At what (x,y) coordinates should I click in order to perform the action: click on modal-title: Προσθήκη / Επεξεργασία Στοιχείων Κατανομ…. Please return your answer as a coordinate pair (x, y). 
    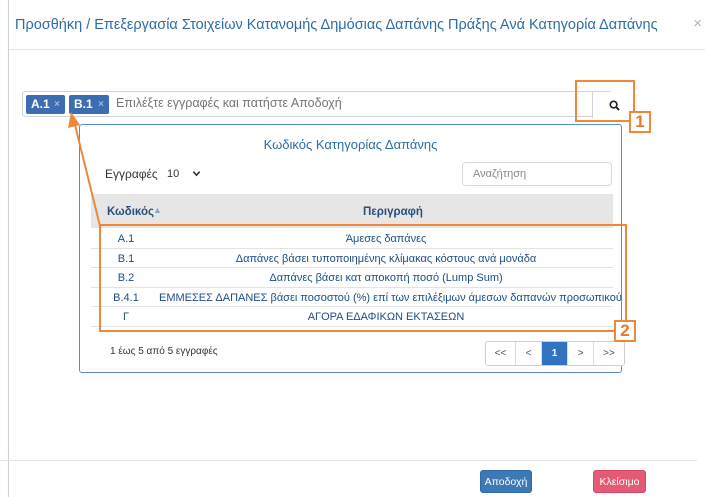
    Looking at the image, I should click on (336, 25).